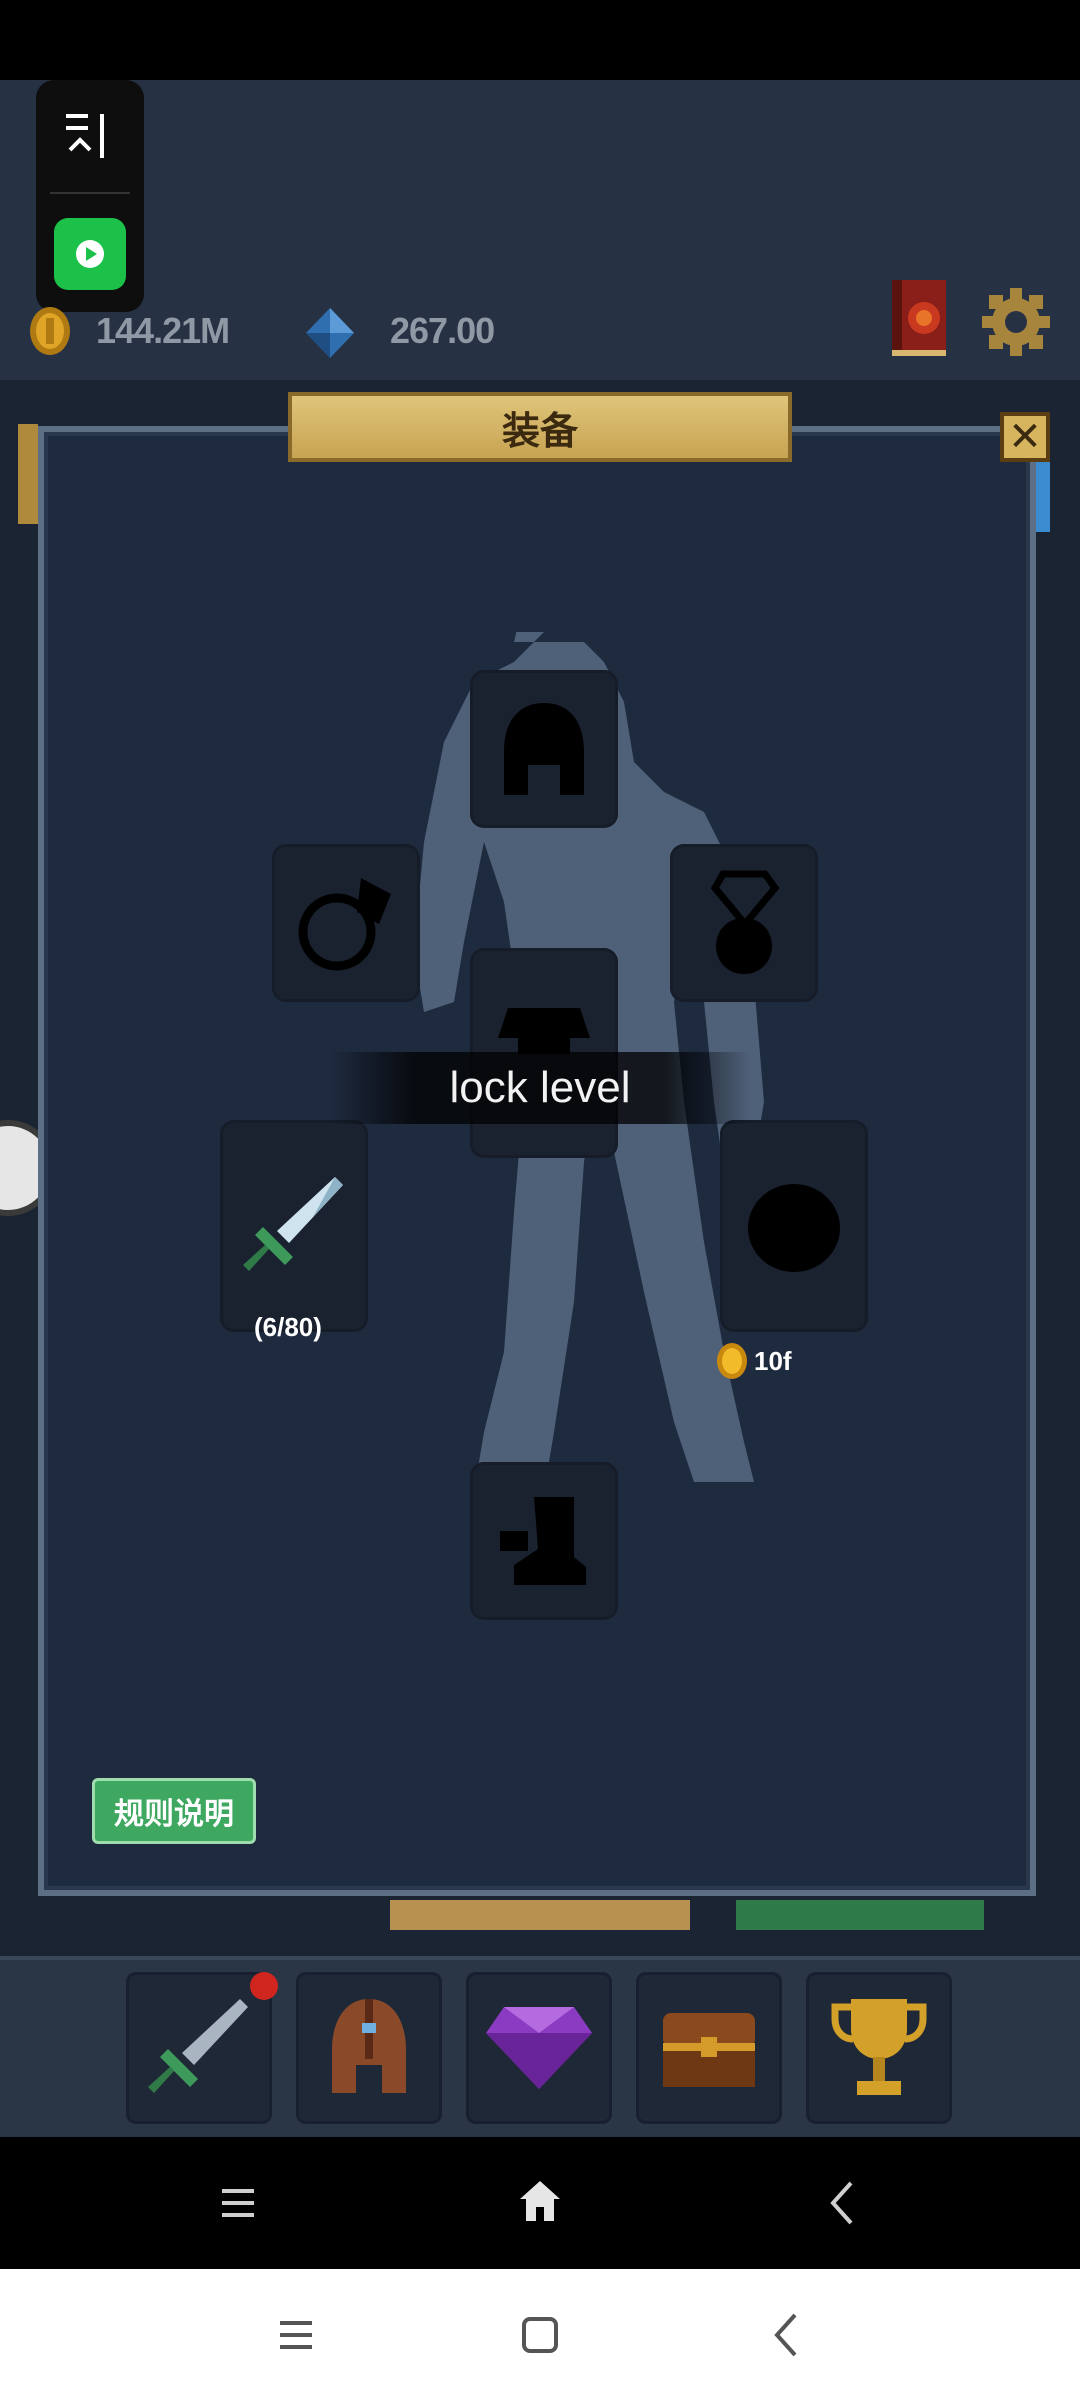 This screenshot has width=1080, height=2400. Describe the element at coordinates (786, 2335) in the screenshot. I see `system-back-icon` at that location.